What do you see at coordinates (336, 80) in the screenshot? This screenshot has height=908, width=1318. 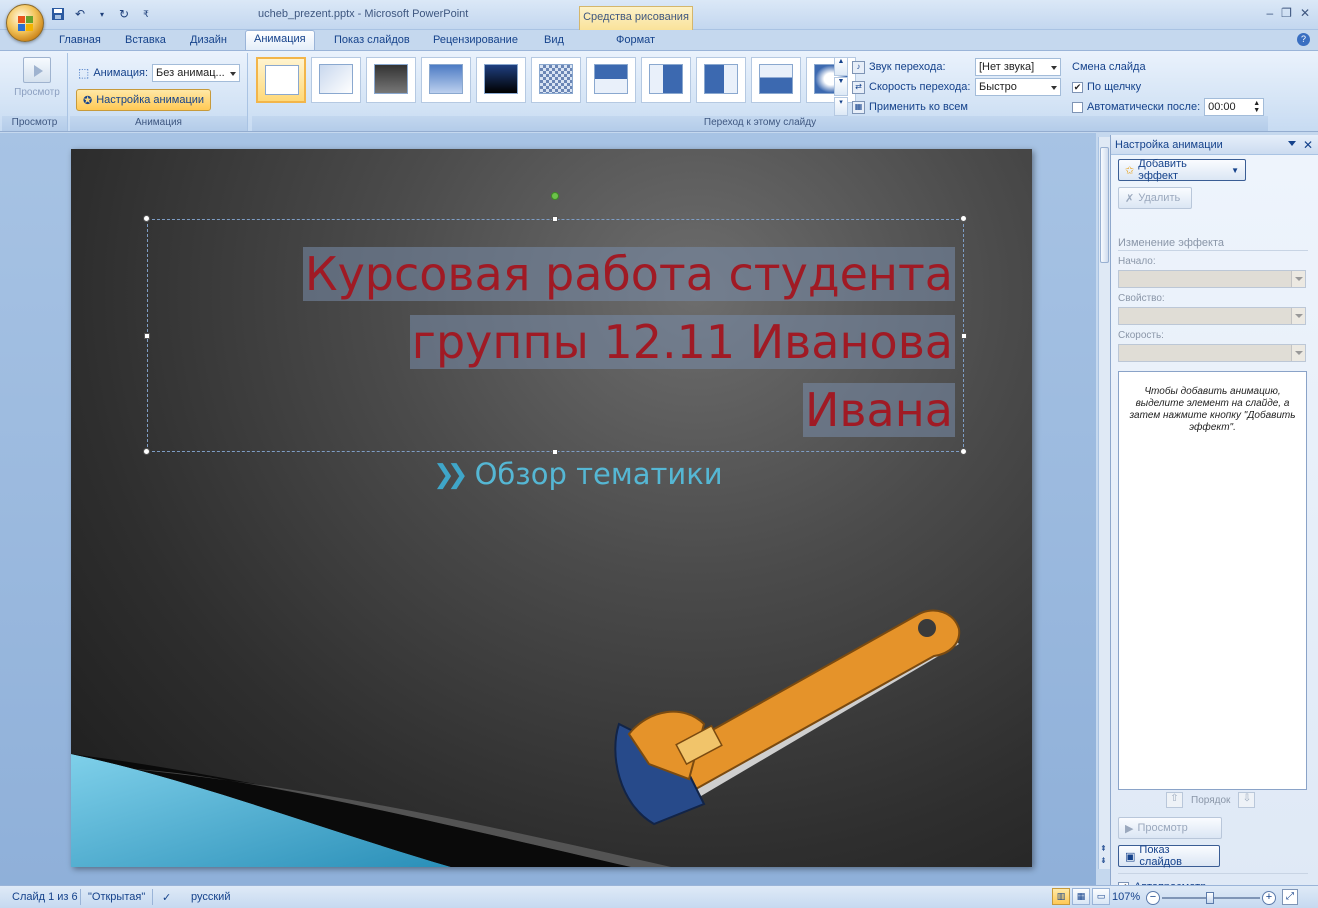 I see `transition-fade-smooth` at bounding box center [336, 80].